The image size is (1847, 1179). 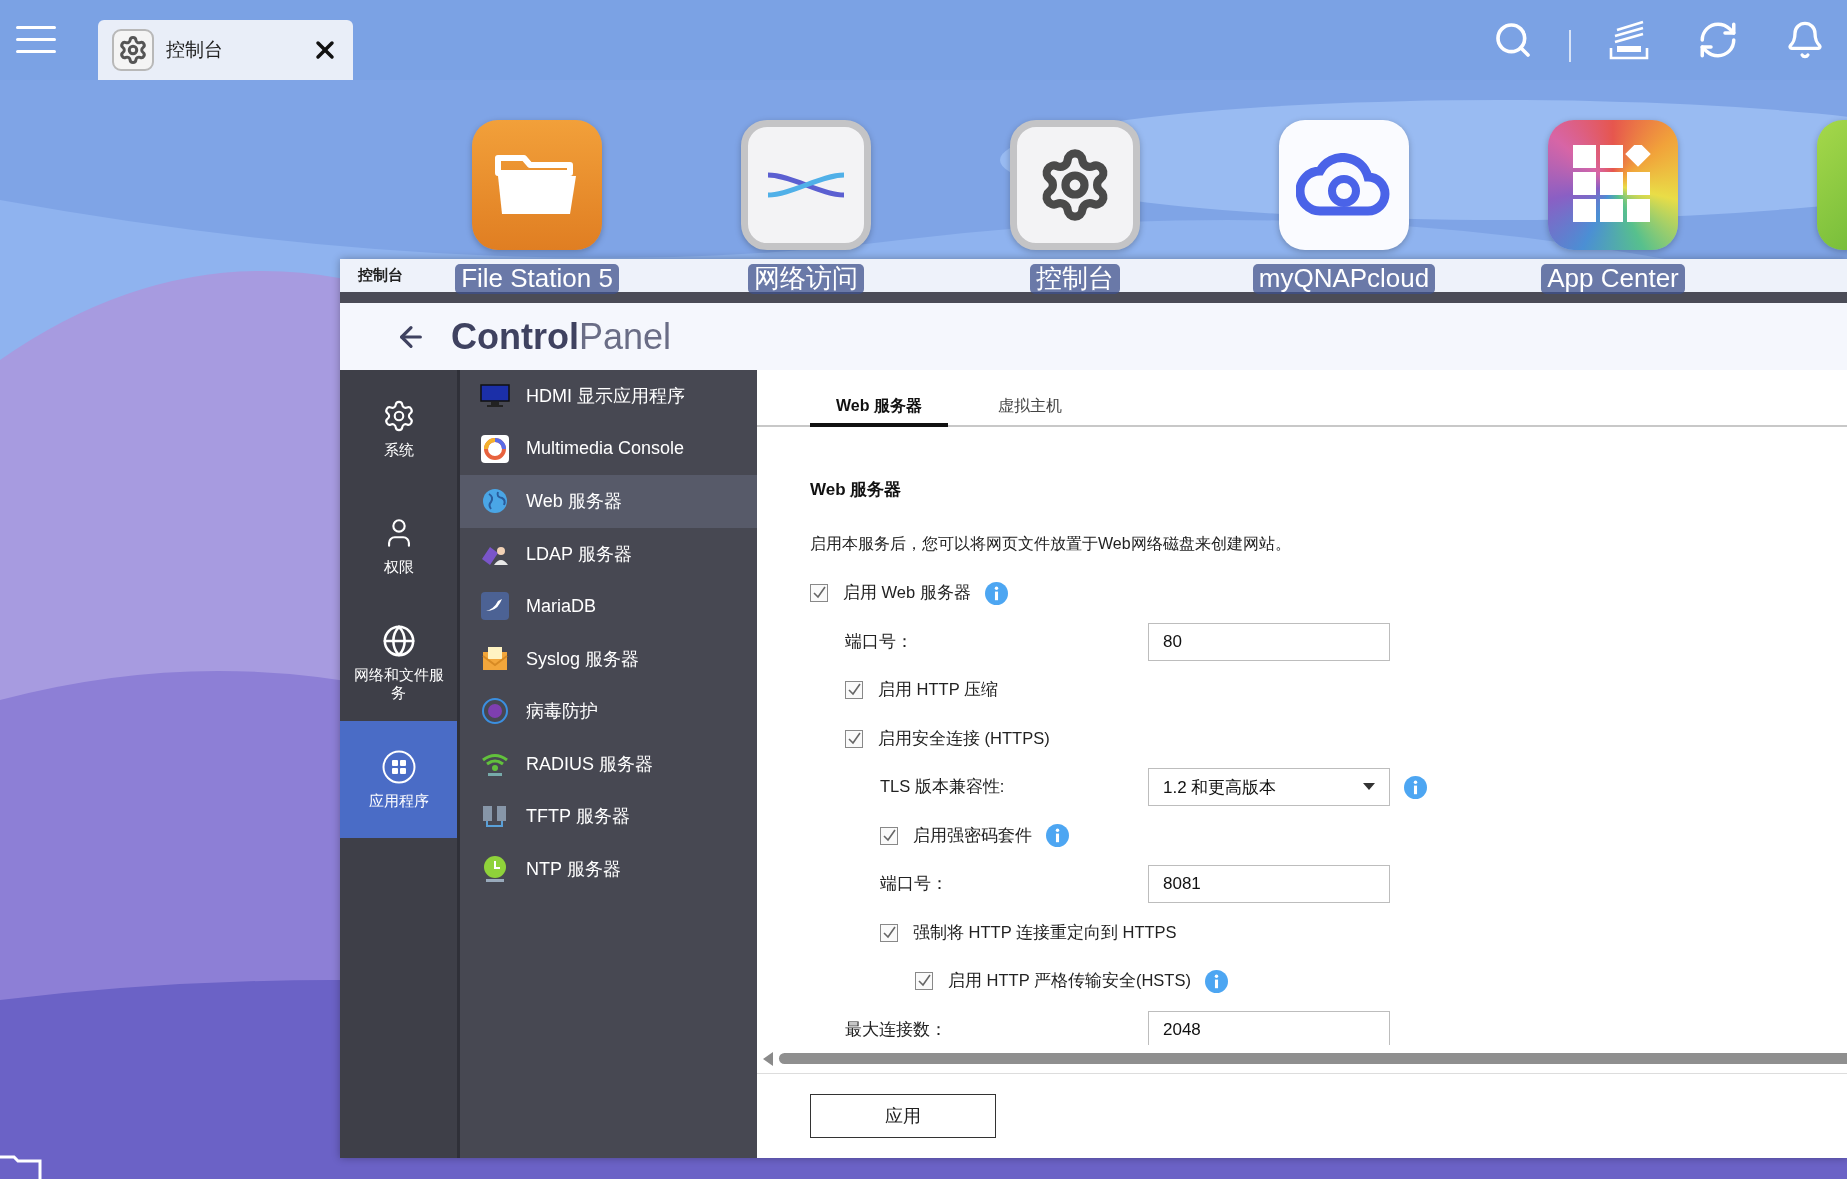 What do you see at coordinates (578, 817) in the screenshot?
I see `app-list-label: TFTP 服务器` at bounding box center [578, 817].